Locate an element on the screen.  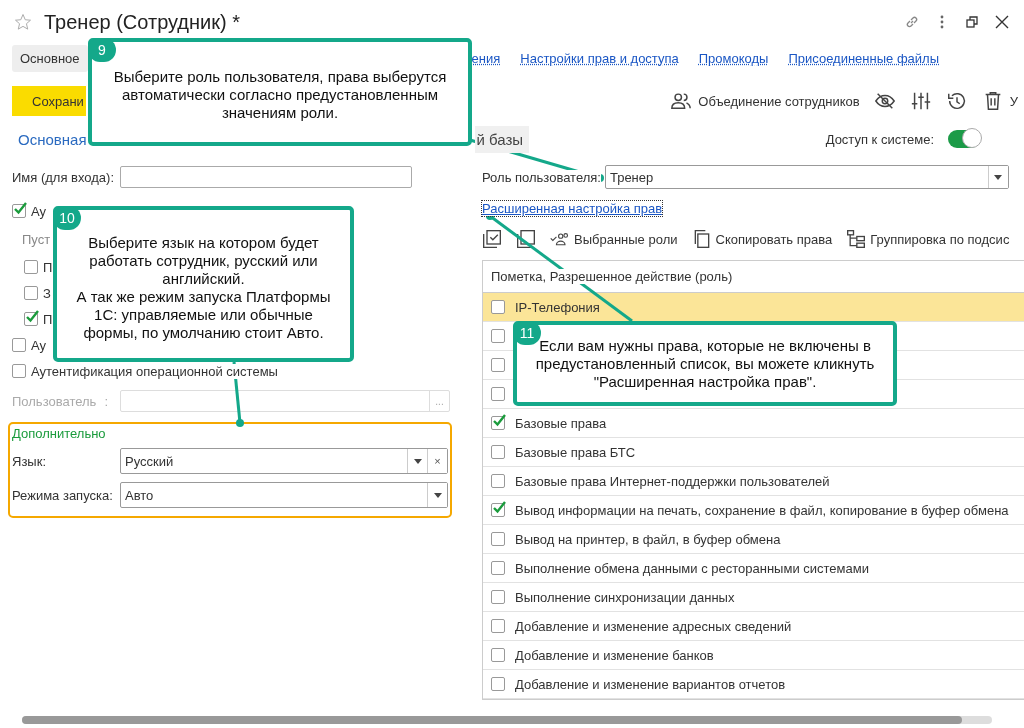
section-link: Настройки прав и доступа is located at coordinates (599, 58).